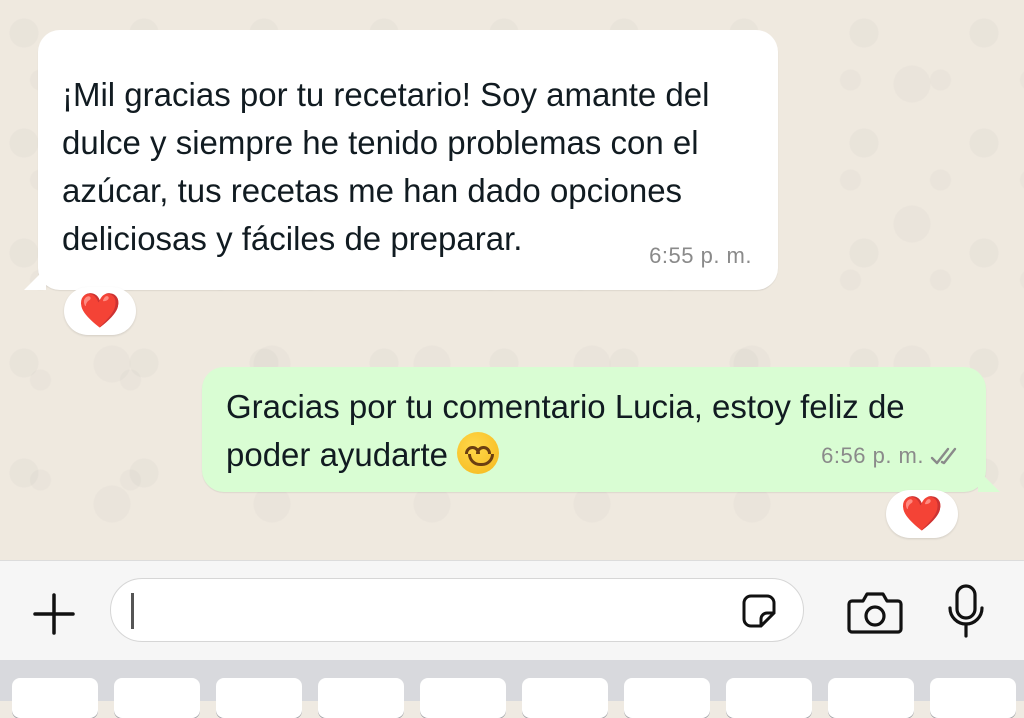 The height and width of the screenshot is (718, 1024). What do you see at coordinates (700, 255) in the screenshot?
I see `message-timestamp: 6:55 p. m.` at bounding box center [700, 255].